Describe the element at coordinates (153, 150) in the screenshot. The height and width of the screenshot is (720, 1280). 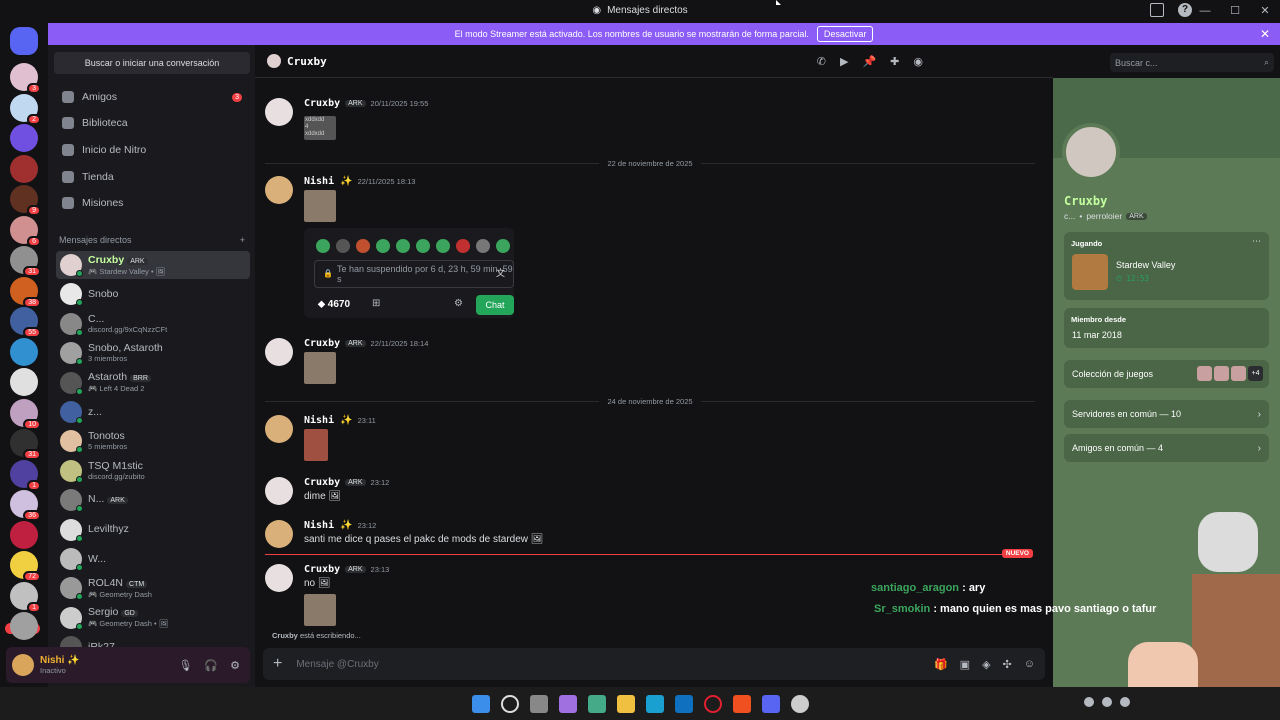
I see `nav-nitro: Inicio de Nitro` at that location.